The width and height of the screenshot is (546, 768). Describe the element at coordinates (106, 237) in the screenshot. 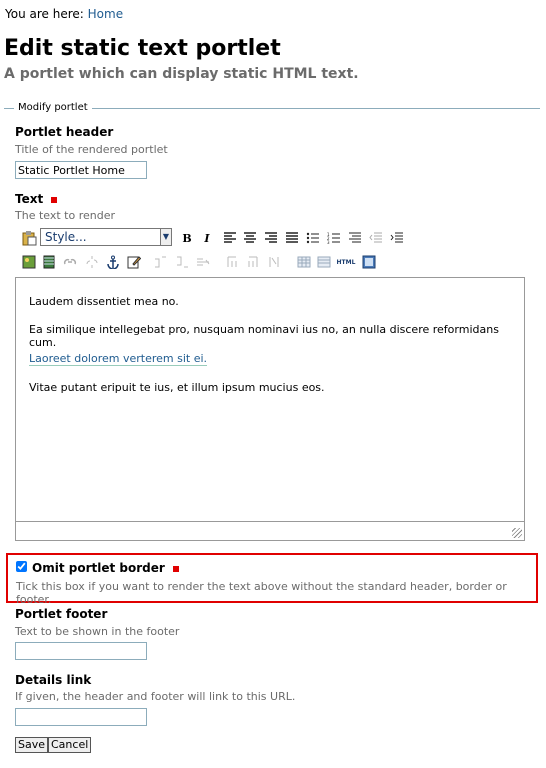

I see `style-select: Style... ▼` at that location.